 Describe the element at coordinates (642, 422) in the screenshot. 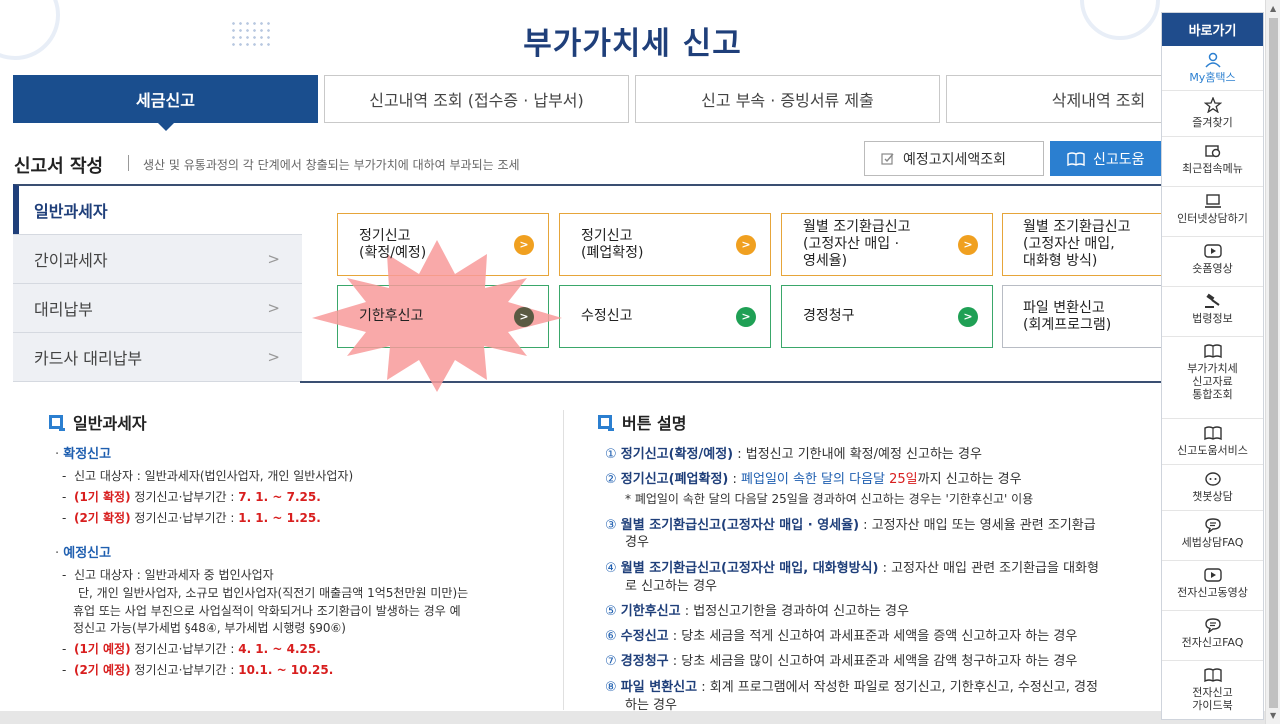

I see `button-description-heading: 버튼 설명` at that location.